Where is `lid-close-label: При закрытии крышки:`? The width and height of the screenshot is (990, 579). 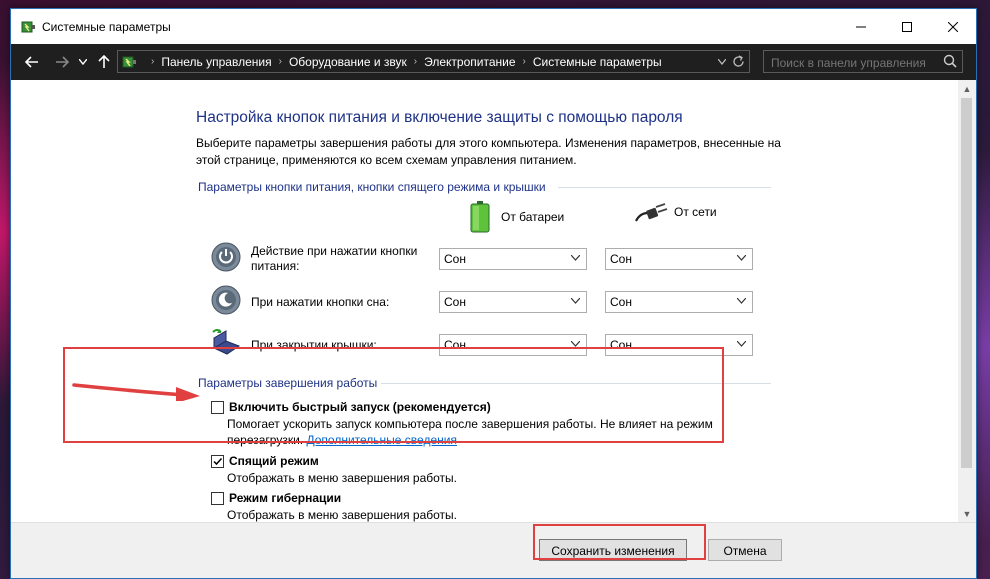 lid-close-label: При закрытии крышки: is located at coordinates (314, 345).